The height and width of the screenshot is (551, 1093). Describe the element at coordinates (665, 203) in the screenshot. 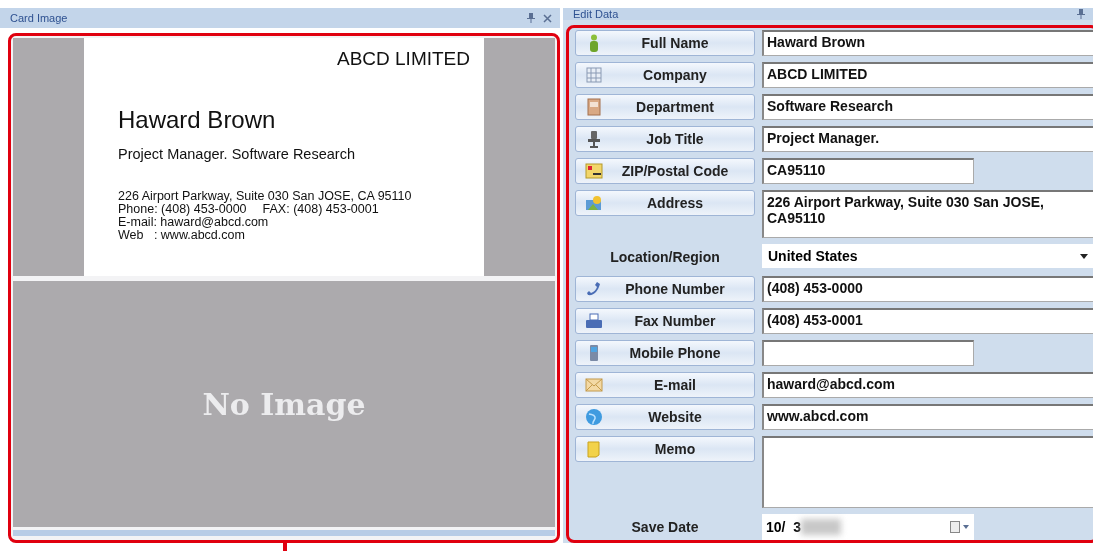

I see `field-label-button: Address` at that location.